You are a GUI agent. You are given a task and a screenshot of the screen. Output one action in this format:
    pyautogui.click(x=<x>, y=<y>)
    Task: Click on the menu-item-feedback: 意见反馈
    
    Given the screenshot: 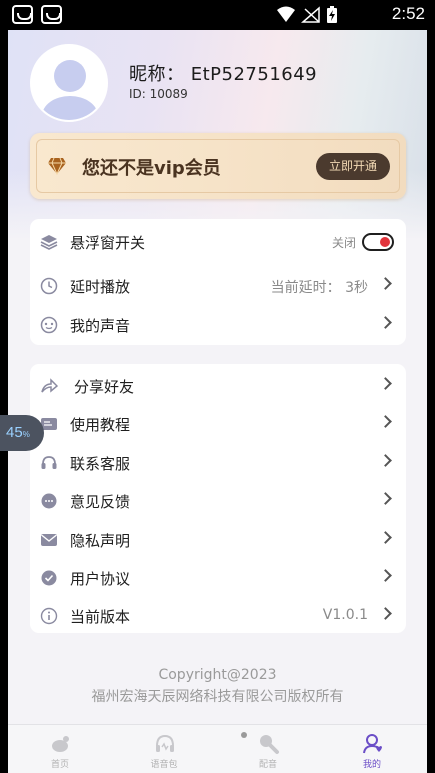 What is the action you would take?
    pyautogui.click(x=218, y=501)
    